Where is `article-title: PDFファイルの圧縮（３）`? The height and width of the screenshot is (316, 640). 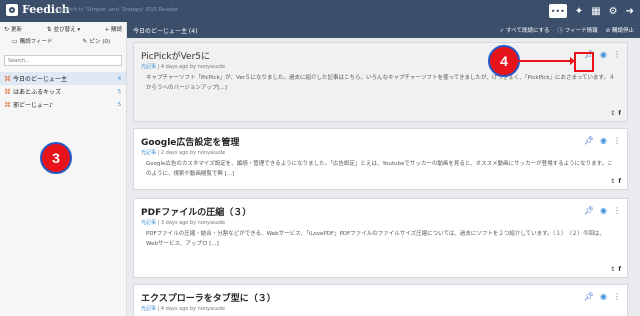 article-title: PDFファイルの圧縮（３） is located at coordinates (196, 211).